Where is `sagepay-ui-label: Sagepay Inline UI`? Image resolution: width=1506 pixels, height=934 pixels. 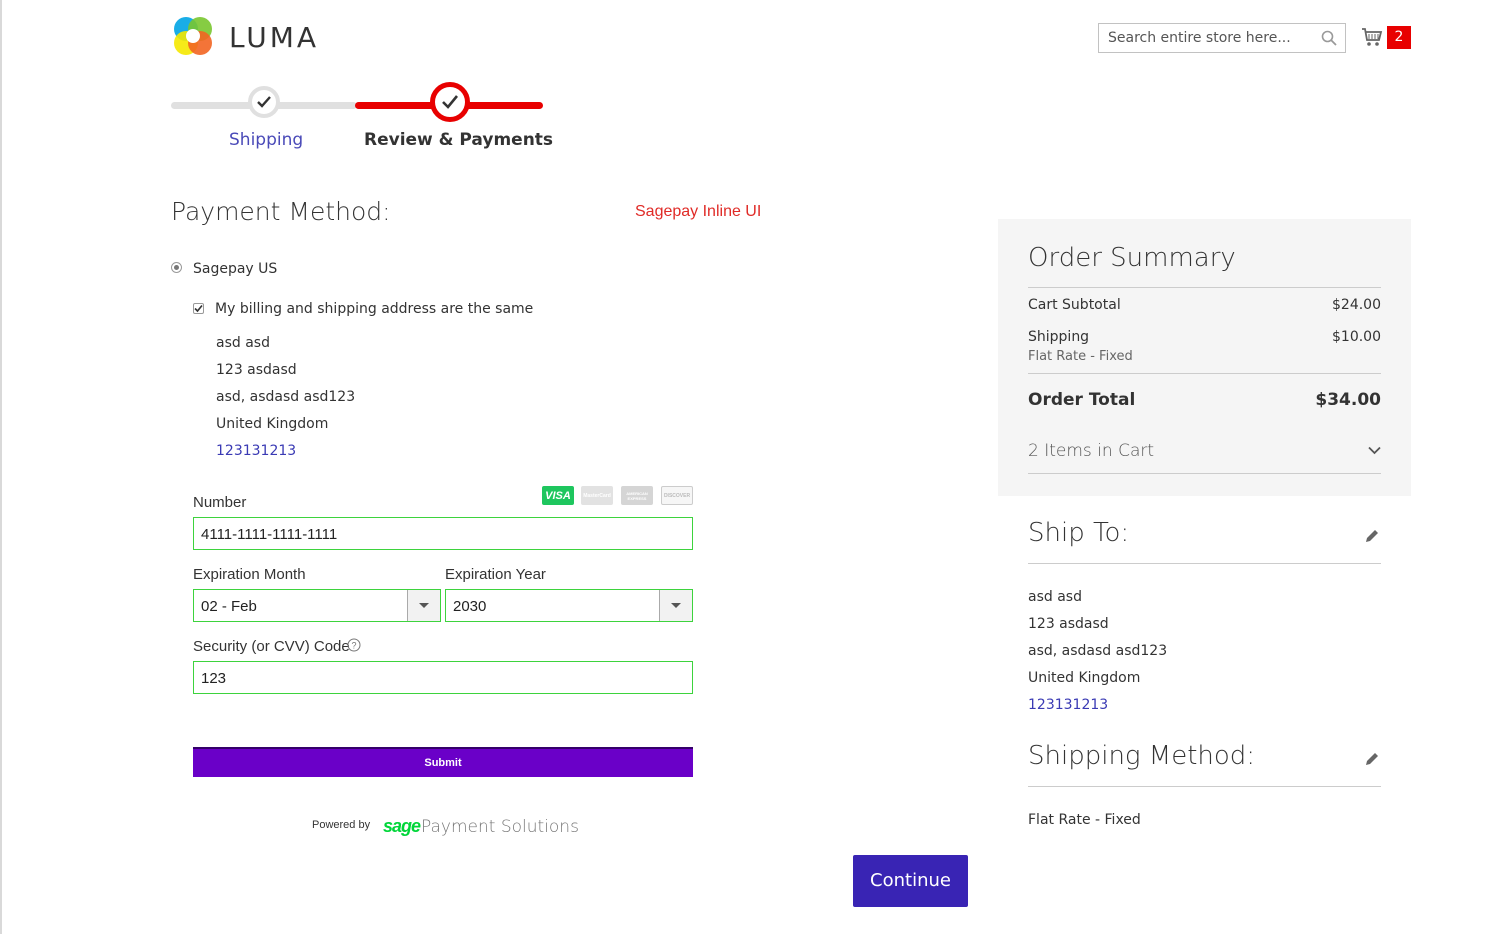
sagepay-ui-label: Sagepay Inline UI is located at coordinates (698, 211).